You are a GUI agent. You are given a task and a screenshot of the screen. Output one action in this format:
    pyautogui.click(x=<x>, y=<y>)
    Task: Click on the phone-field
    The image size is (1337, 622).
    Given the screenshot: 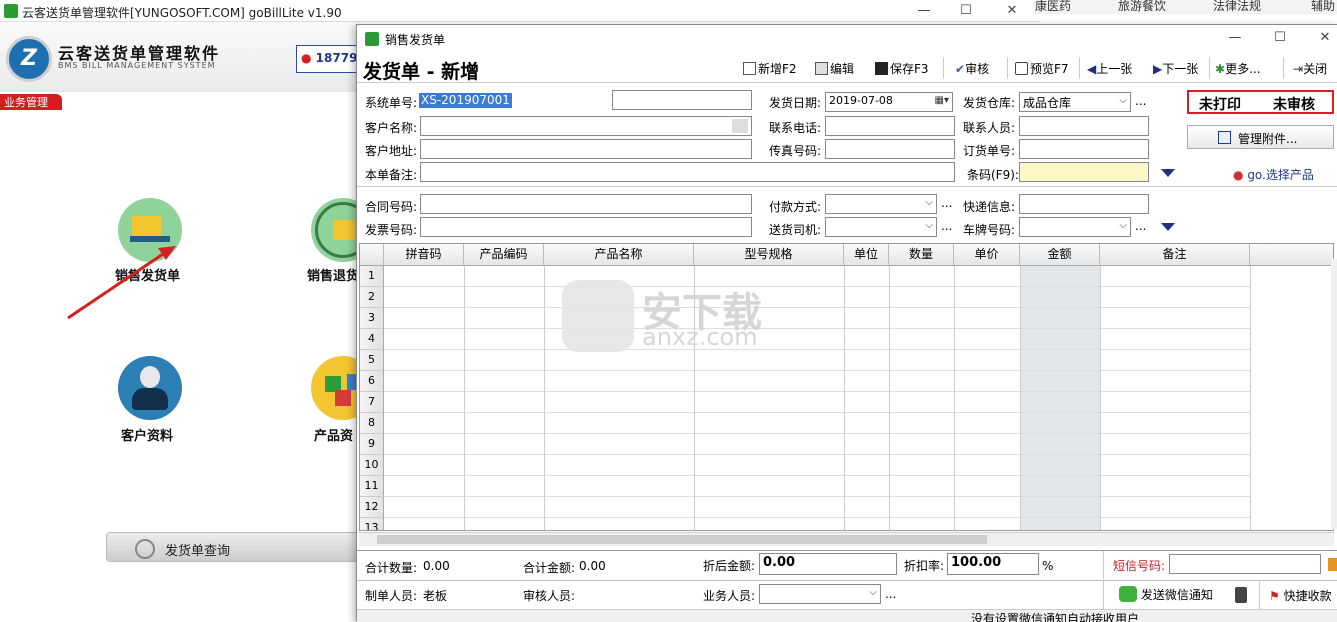 What is the action you would take?
    pyautogui.click(x=890, y=126)
    